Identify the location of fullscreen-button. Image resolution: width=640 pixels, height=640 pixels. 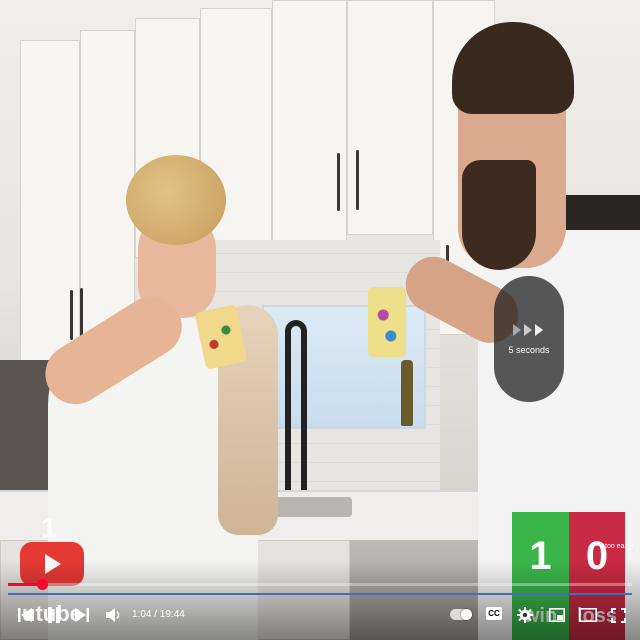
(618, 615).